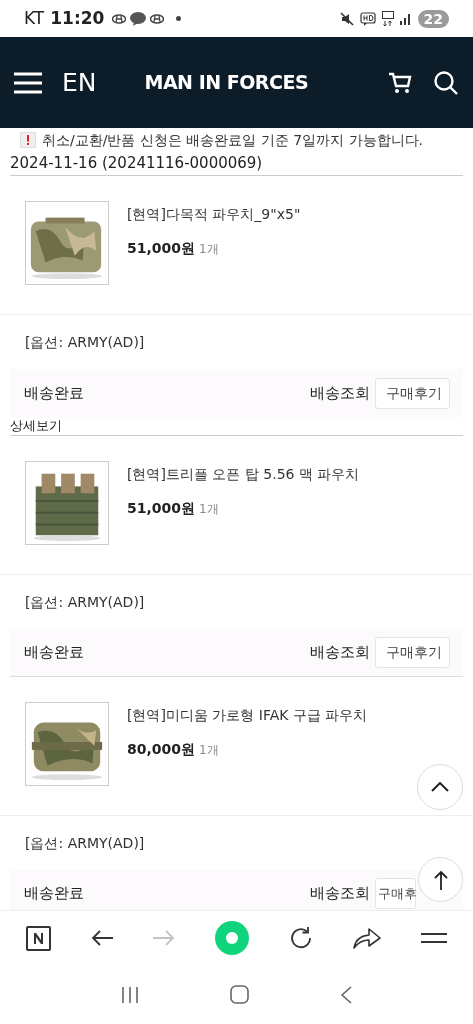  What do you see at coordinates (367, 18) in the screenshot?
I see `hd-icon` at bounding box center [367, 18].